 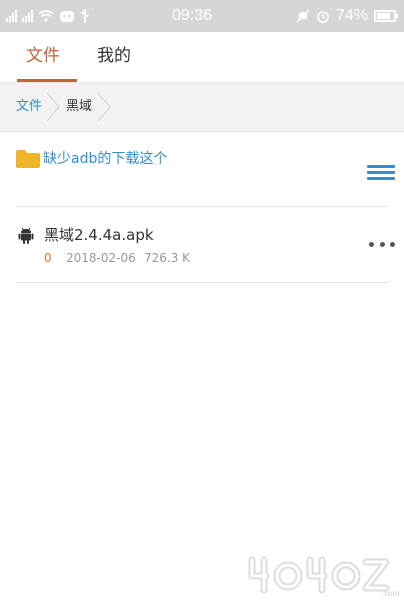 I want to click on file-size: 726.3 K, so click(x=167, y=258).